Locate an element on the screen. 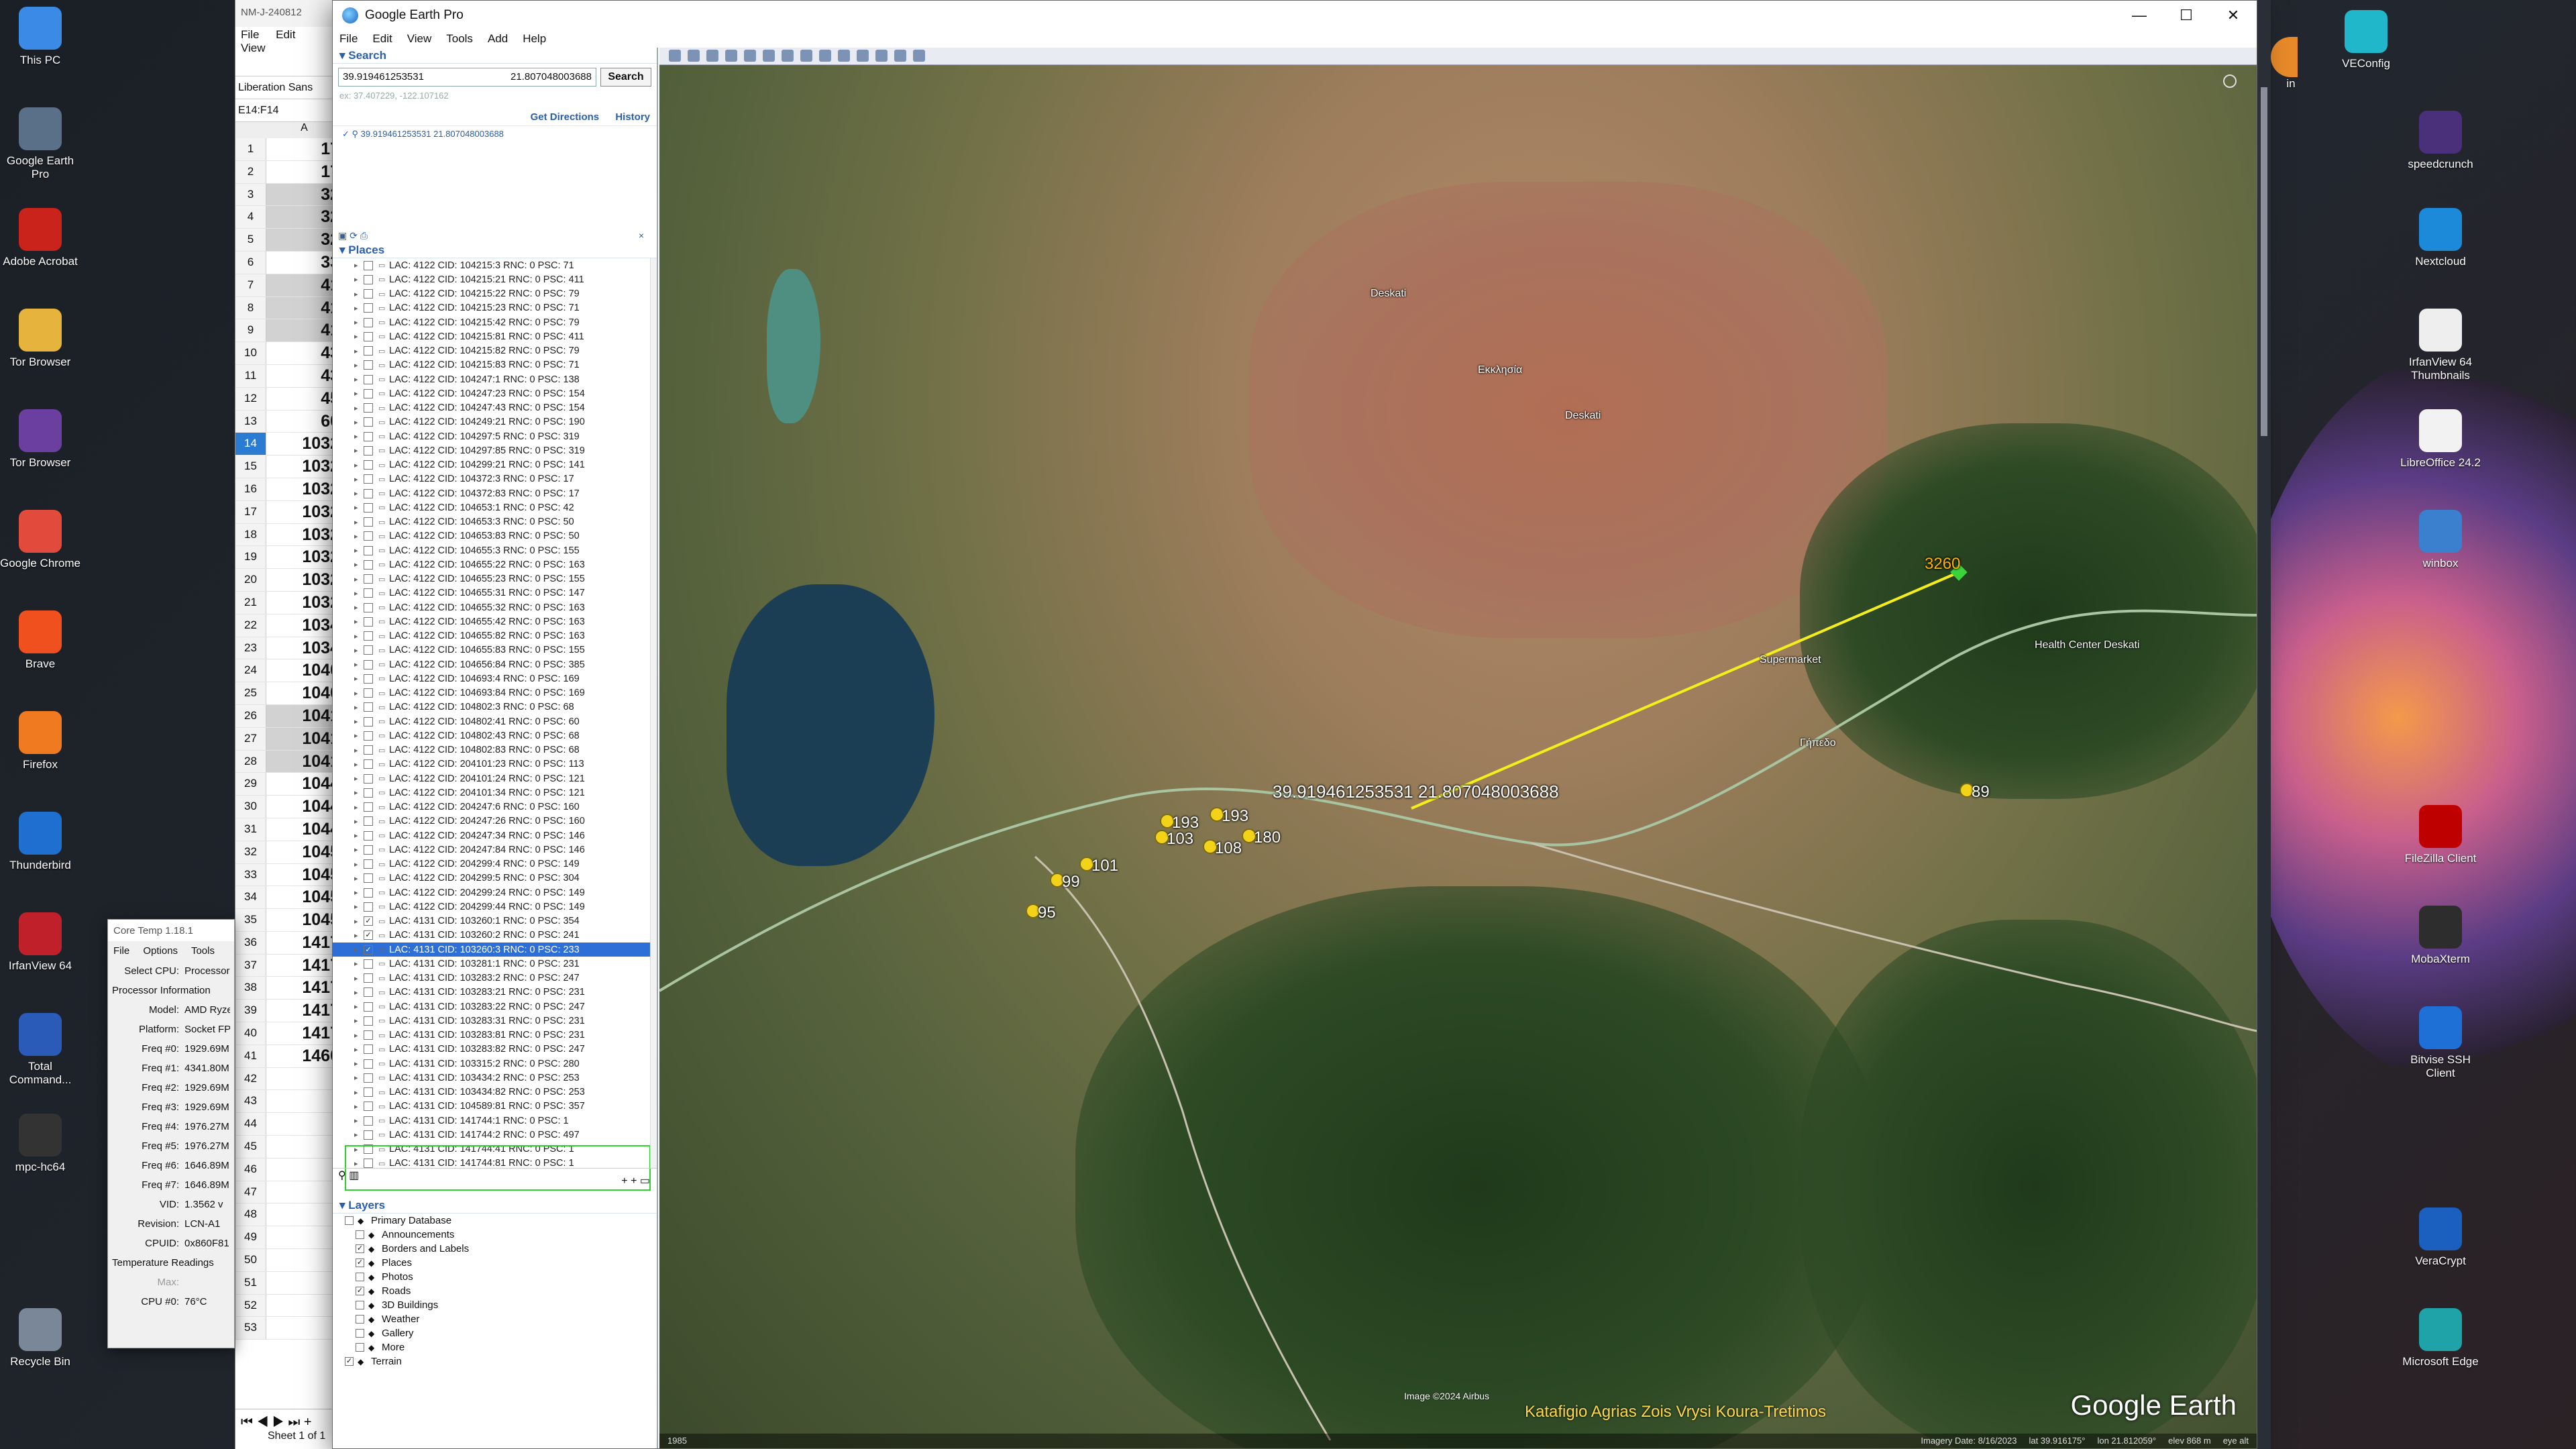  row-number: 2 is located at coordinates (250, 171).